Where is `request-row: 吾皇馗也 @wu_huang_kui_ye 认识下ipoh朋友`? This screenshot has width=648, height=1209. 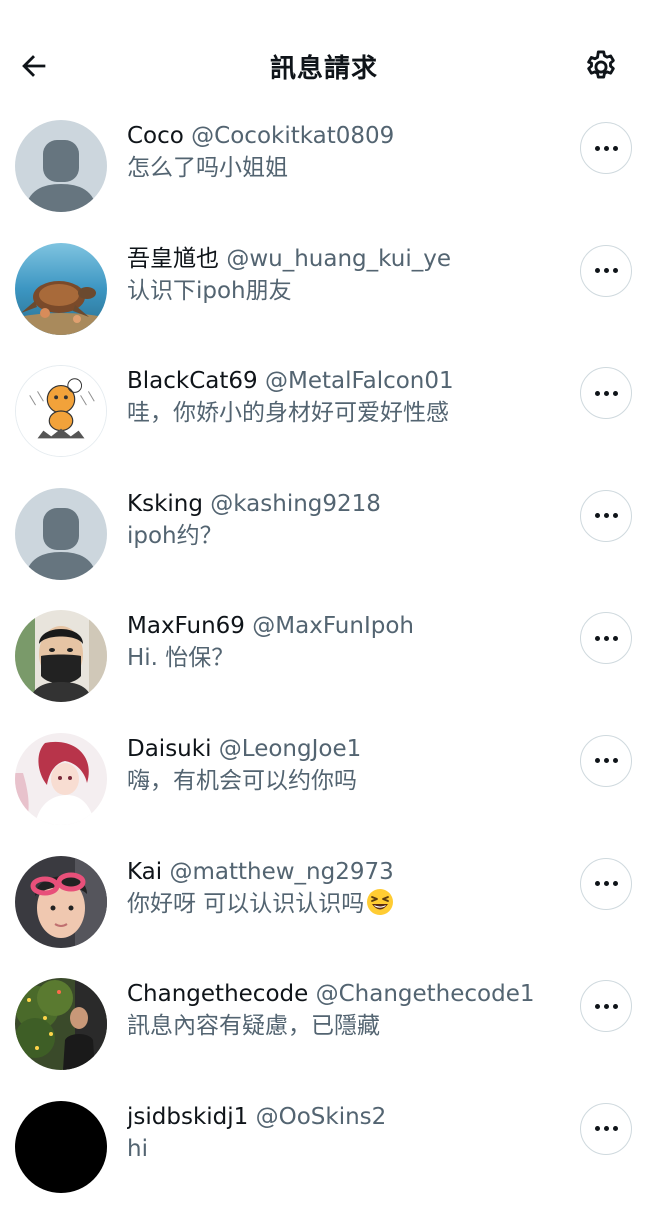 request-row: 吾皇馗也 @wu_huang_kui_ye 认识下ipoh朋友 is located at coordinates (324, 290).